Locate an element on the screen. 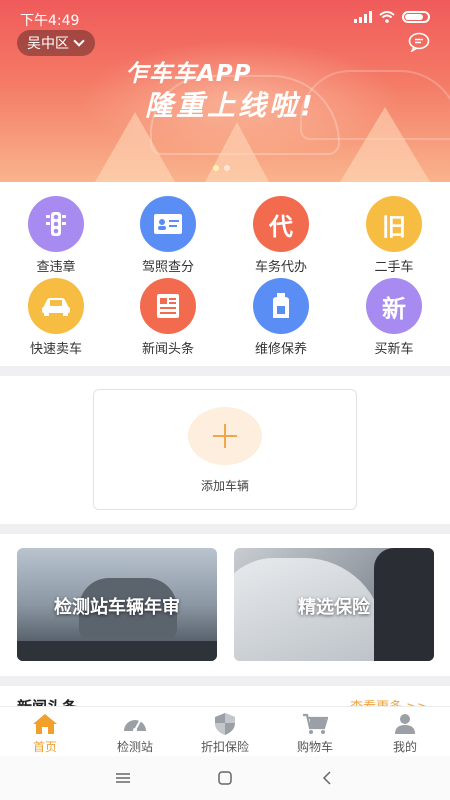 This screenshot has height=800, width=450. location-label: 吴中区 is located at coordinates (48, 44).